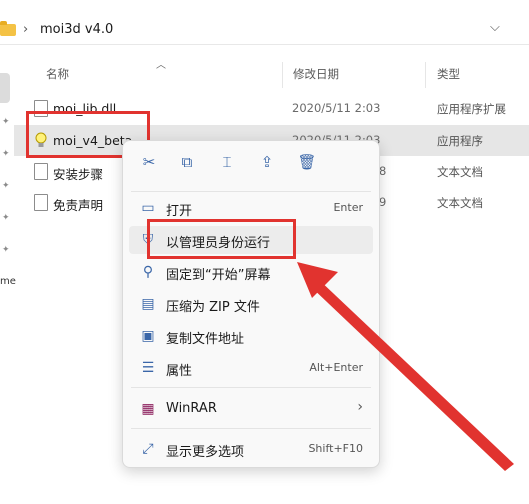 The width and height of the screenshot is (529, 504). Describe the element at coordinates (448, 74) in the screenshot. I see `column-header-type: 类型` at that location.